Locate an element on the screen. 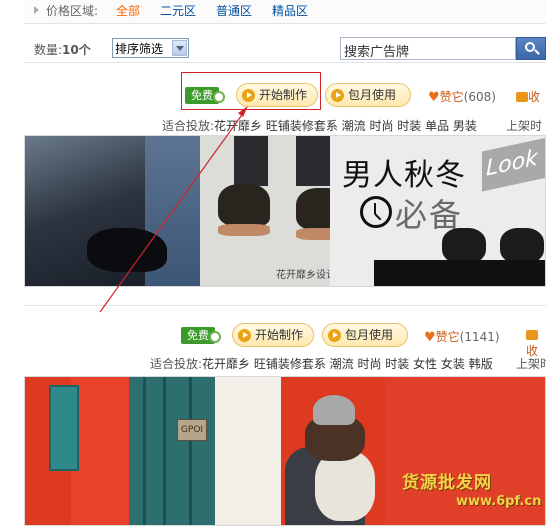  filter-option-premium: 精品区 is located at coordinates (290, 10).